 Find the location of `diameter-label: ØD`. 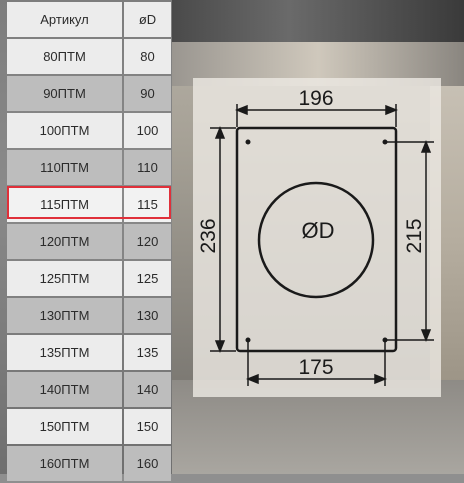

diameter-label: ØD is located at coordinates (318, 230).